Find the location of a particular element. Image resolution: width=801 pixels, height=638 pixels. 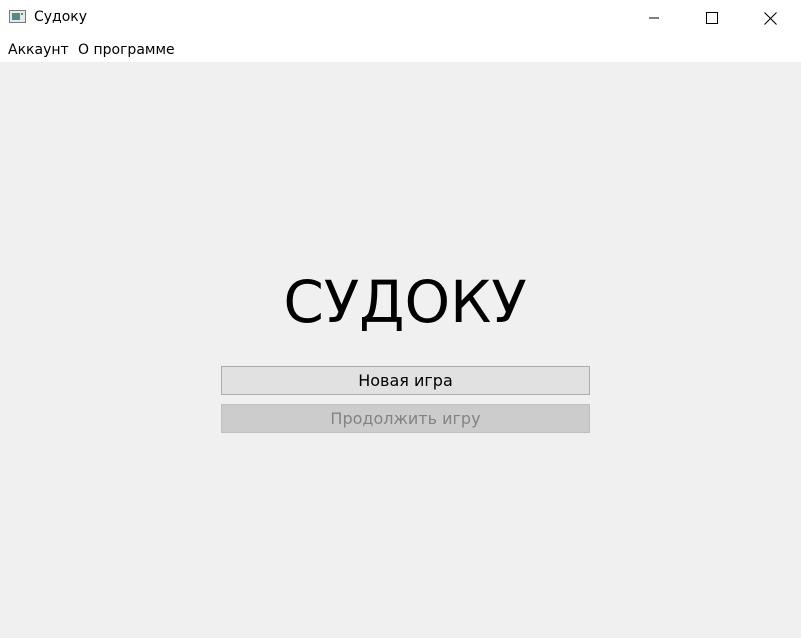

maximize-button is located at coordinates (712, 18).